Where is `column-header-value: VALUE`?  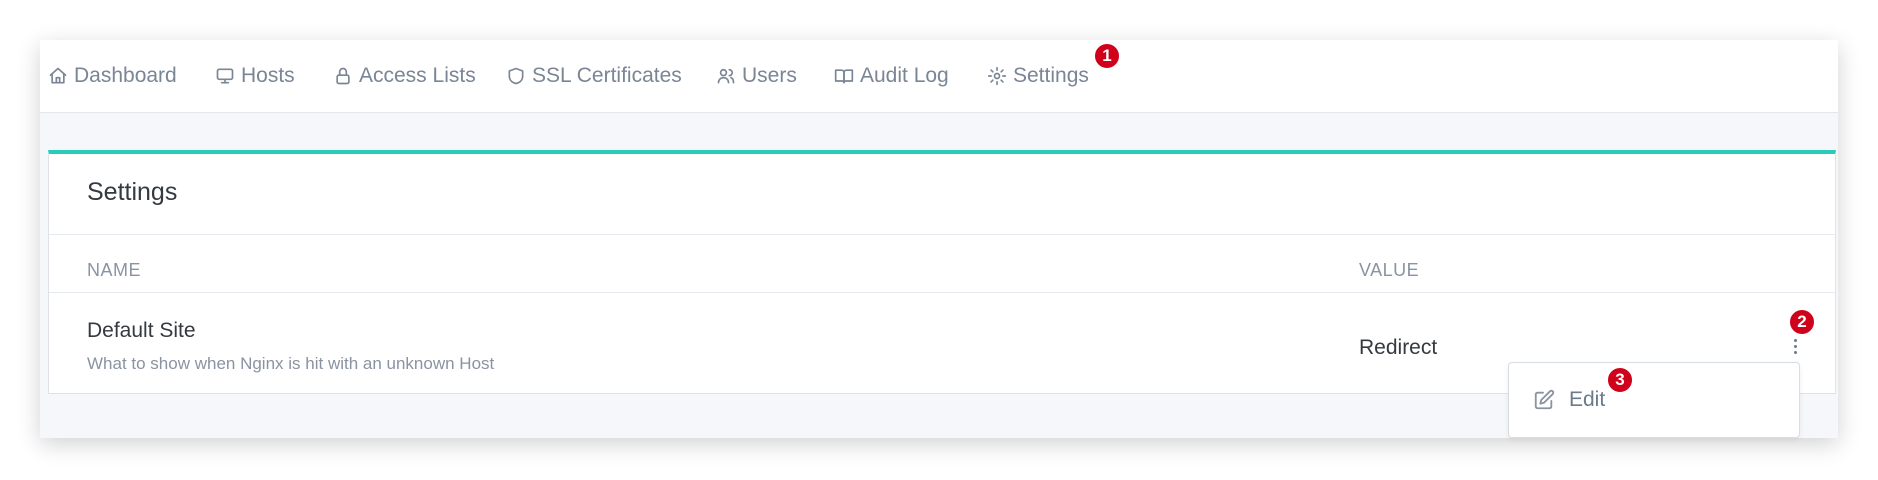 column-header-value: VALUE is located at coordinates (1389, 270).